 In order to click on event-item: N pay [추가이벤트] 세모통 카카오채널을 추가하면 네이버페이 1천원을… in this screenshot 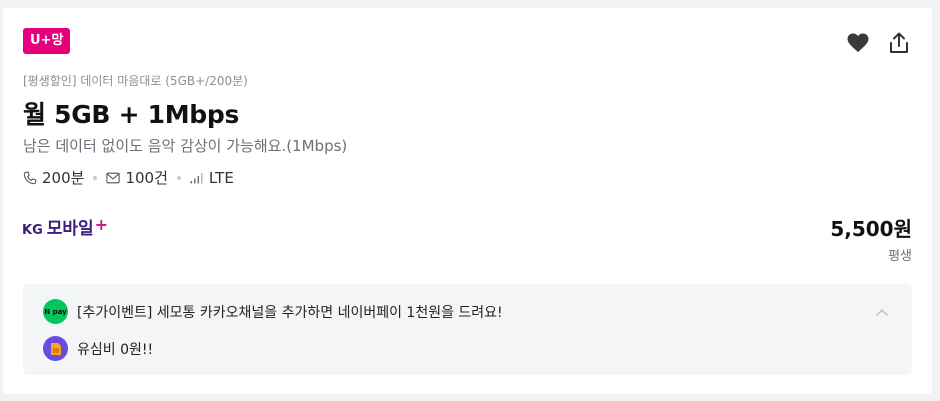, I will do `click(273, 311)`.